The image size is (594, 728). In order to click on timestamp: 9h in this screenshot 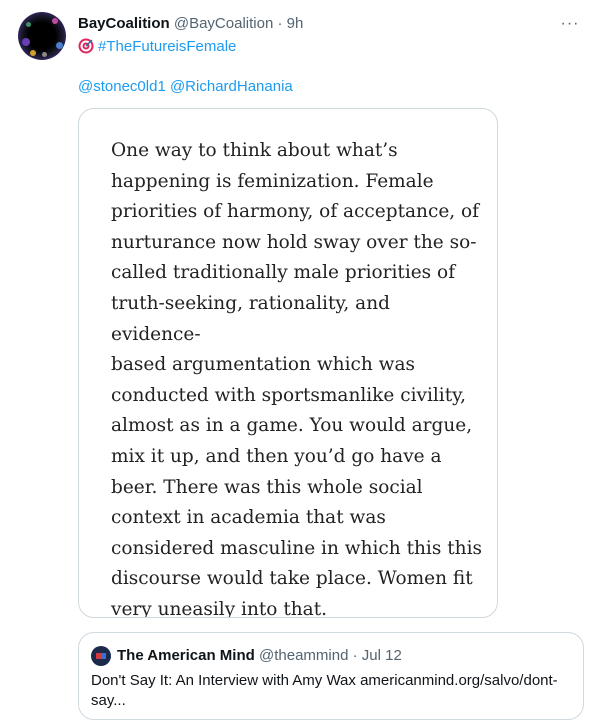, I will do `click(295, 23)`.